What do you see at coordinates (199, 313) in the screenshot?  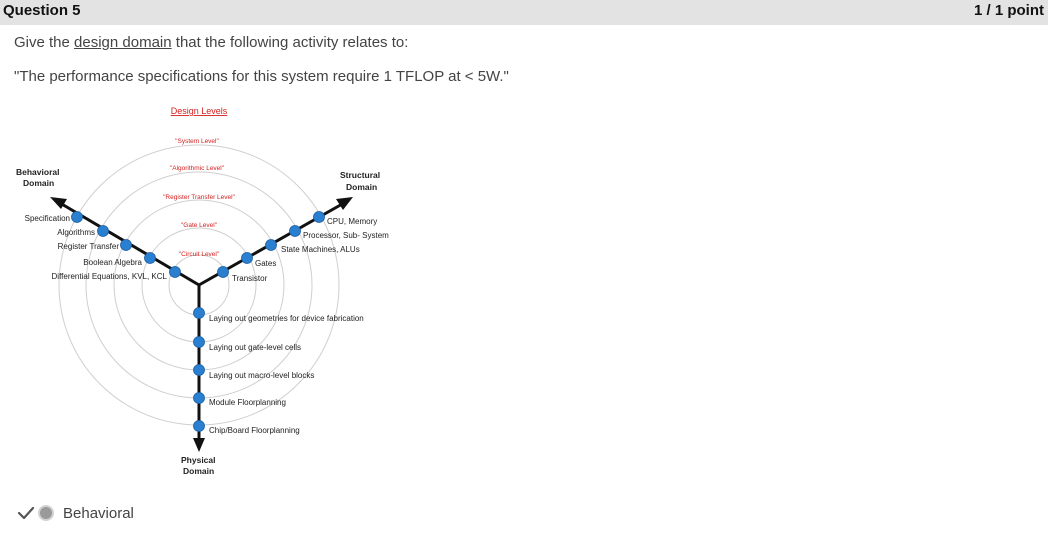 I see `node-device-fabrication` at bounding box center [199, 313].